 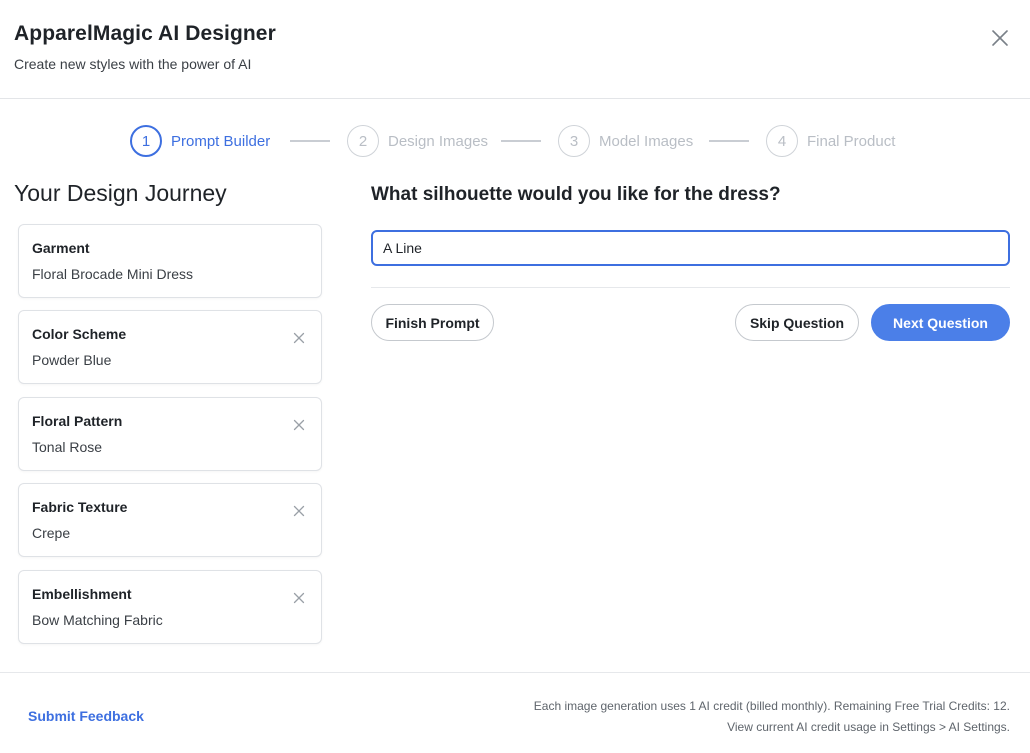 I want to click on step-label: Final Product, so click(x=851, y=141).